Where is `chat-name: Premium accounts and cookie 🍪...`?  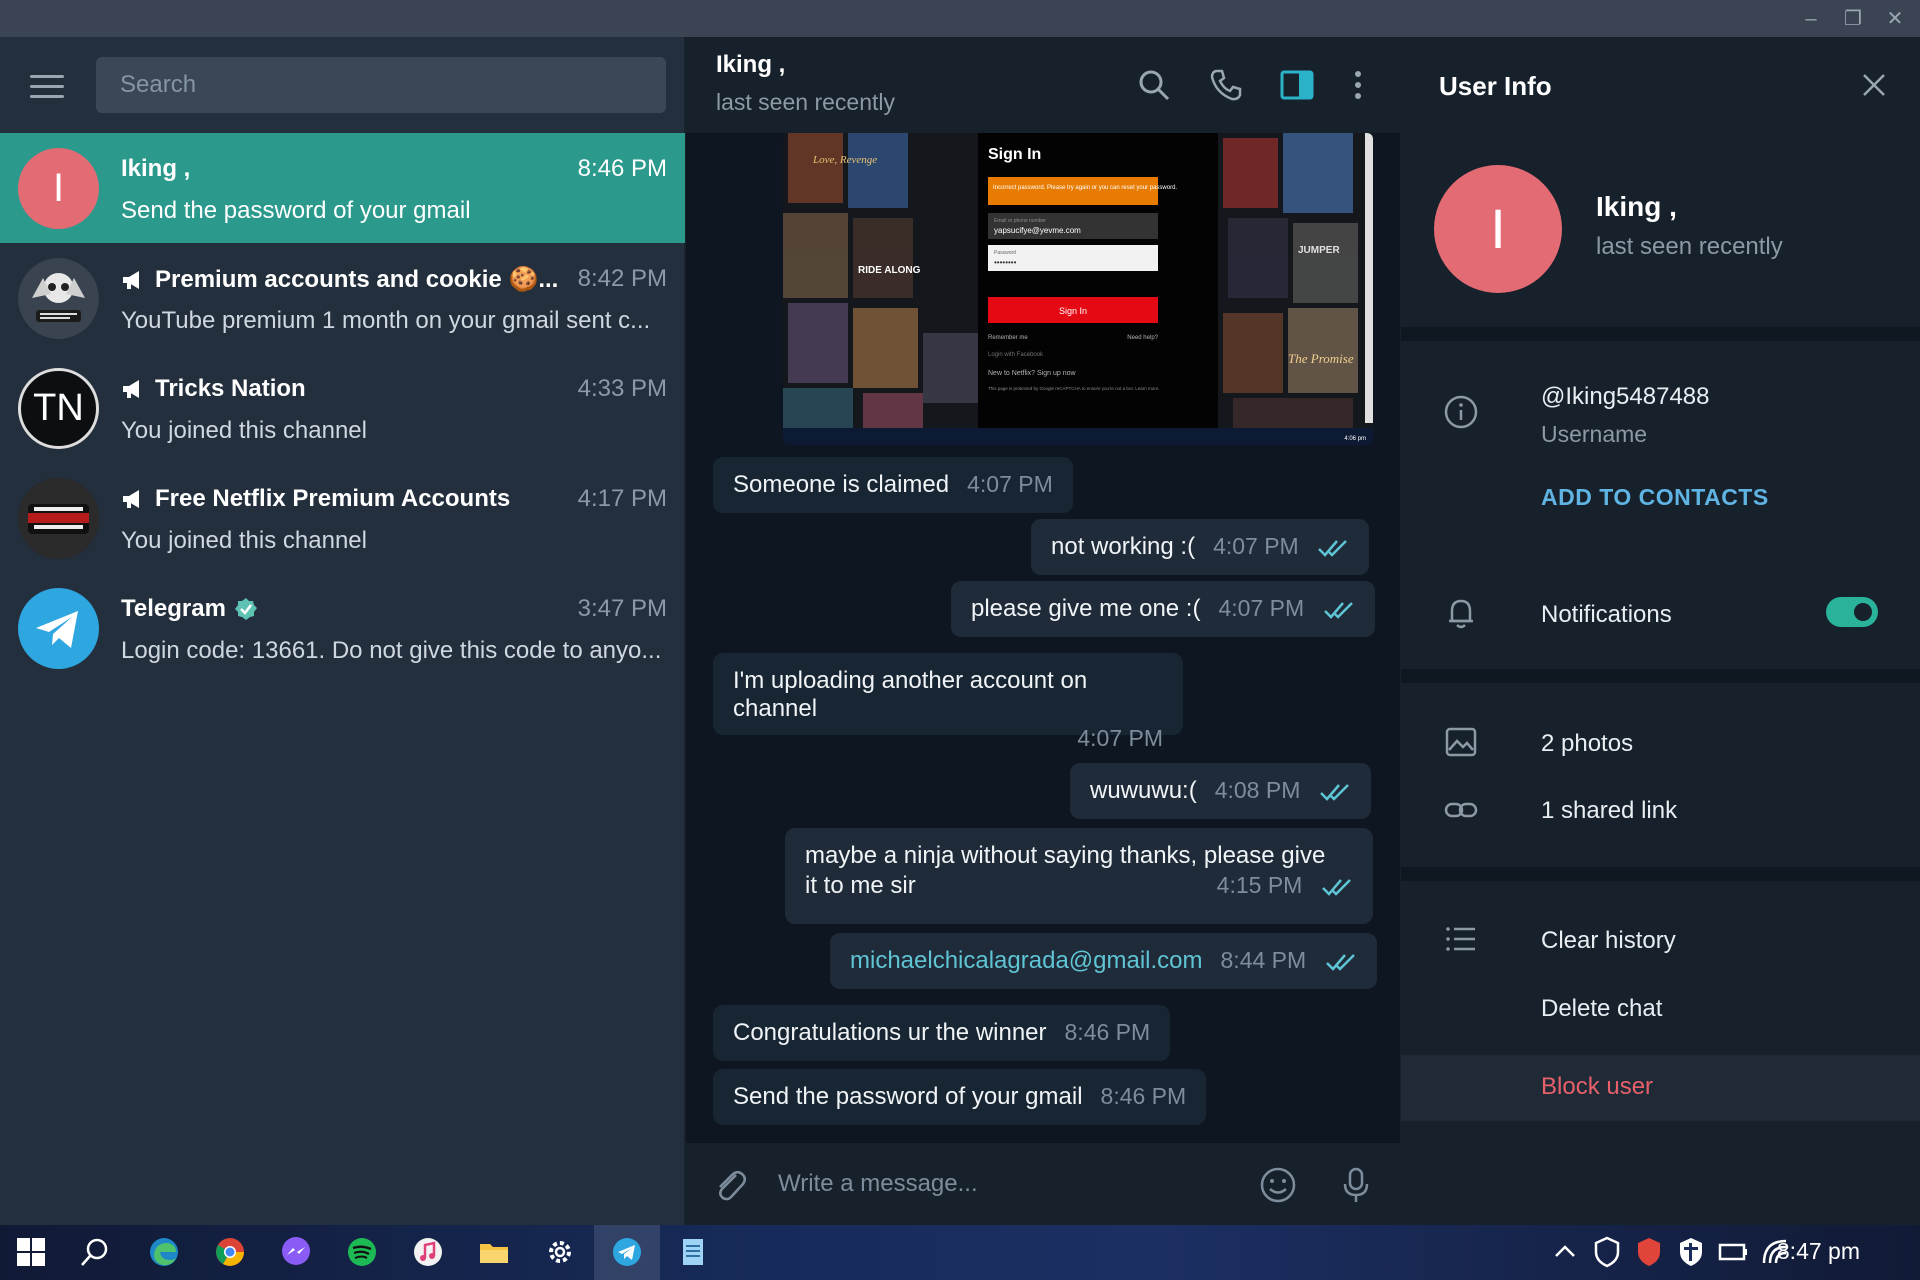
chat-name: Premium accounts and cookie 🍪... is located at coordinates (339, 279).